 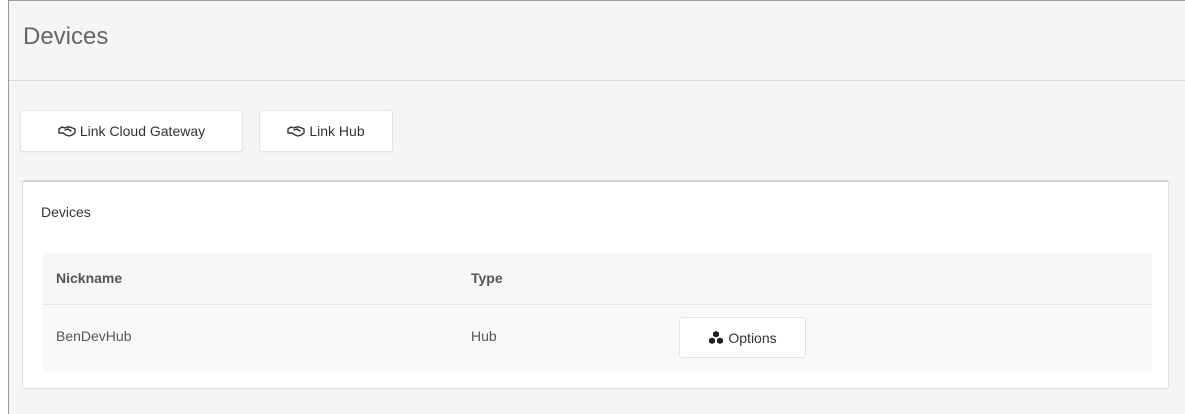 What do you see at coordinates (66, 36) in the screenshot?
I see `page-title: Devices` at bounding box center [66, 36].